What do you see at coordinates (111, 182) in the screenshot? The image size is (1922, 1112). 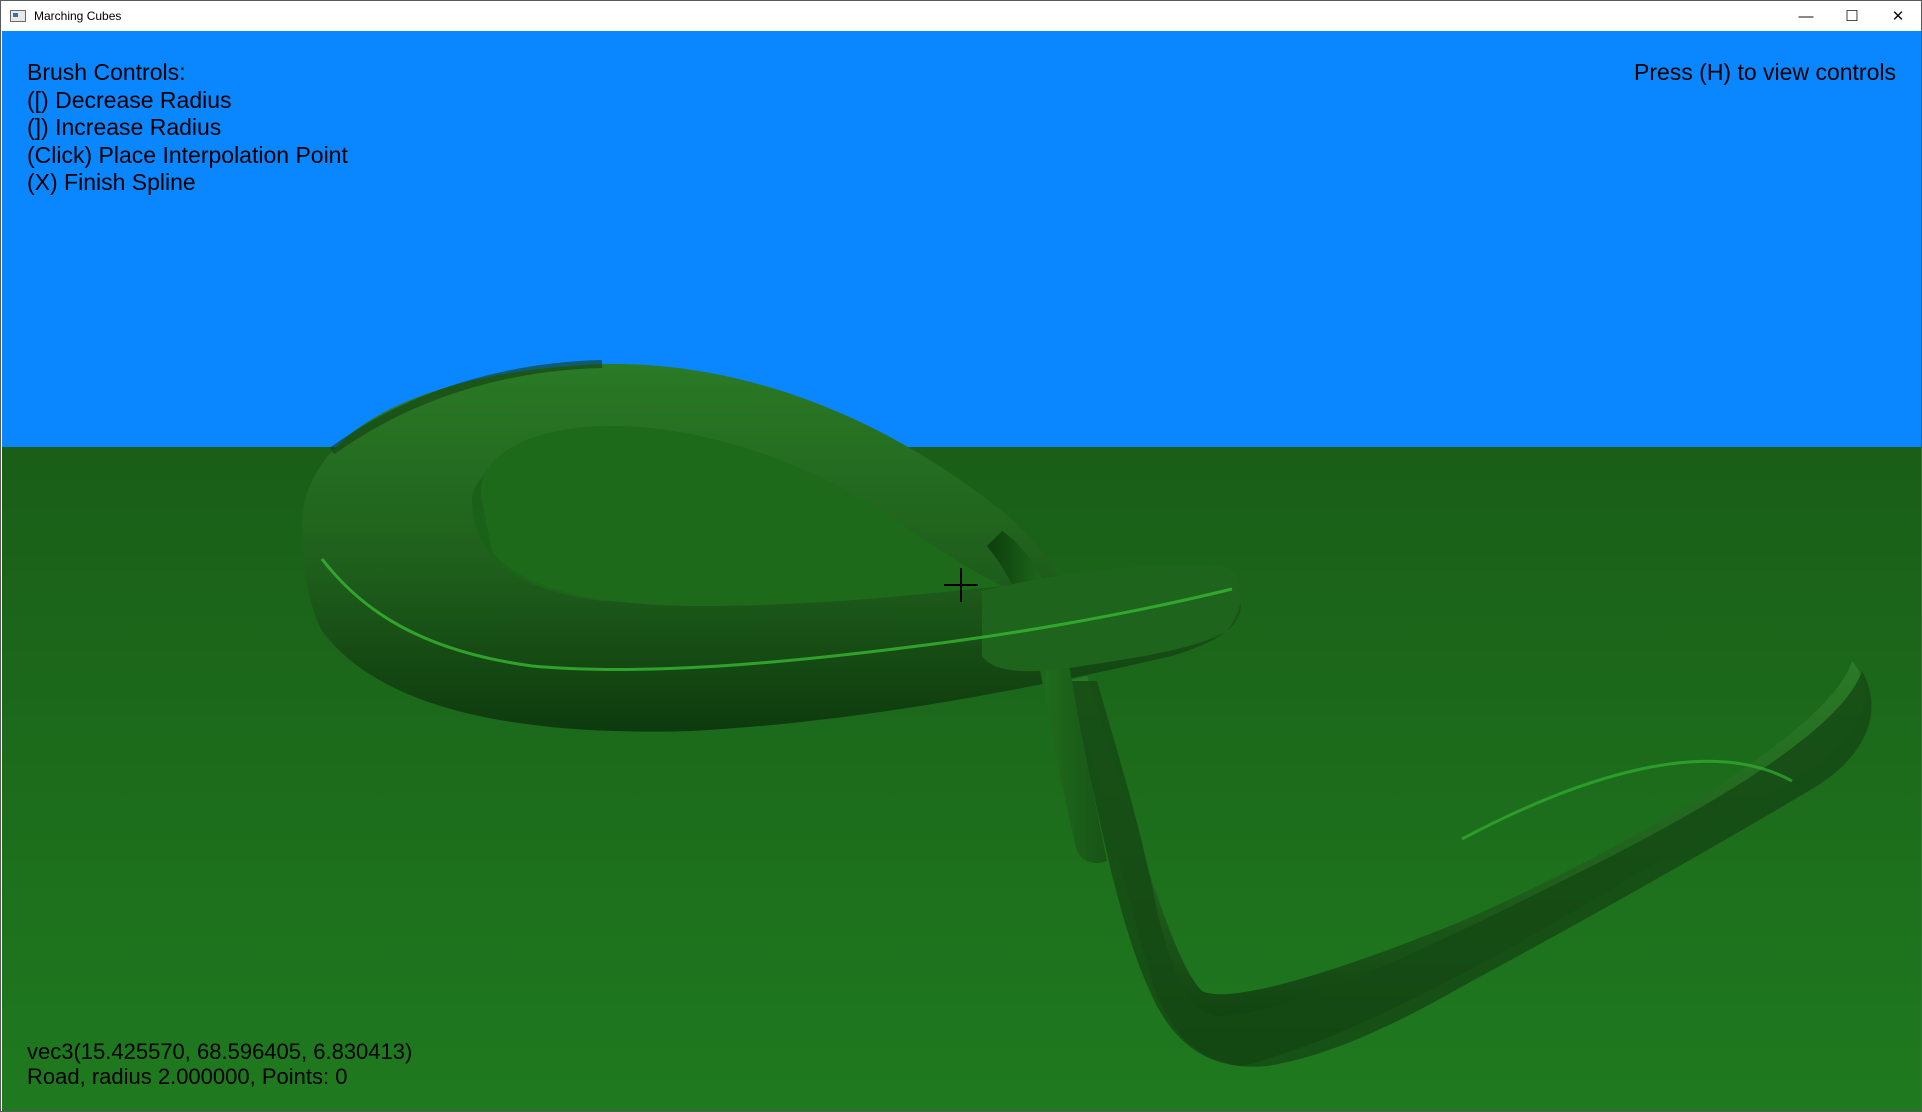 I see `finish-spline-hint: (X) Finish Spline` at bounding box center [111, 182].